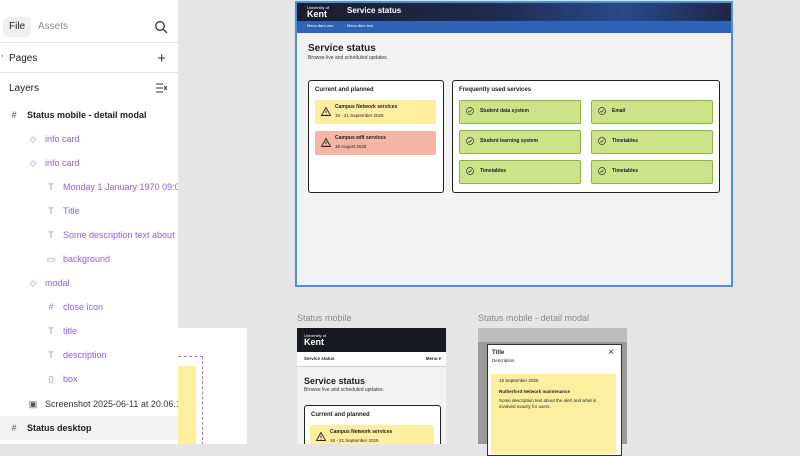 This screenshot has width=800, height=456. What do you see at coordinates (17, 27) in the screenshot?
I see `tab-file: File` at bounding box center [17, 27].